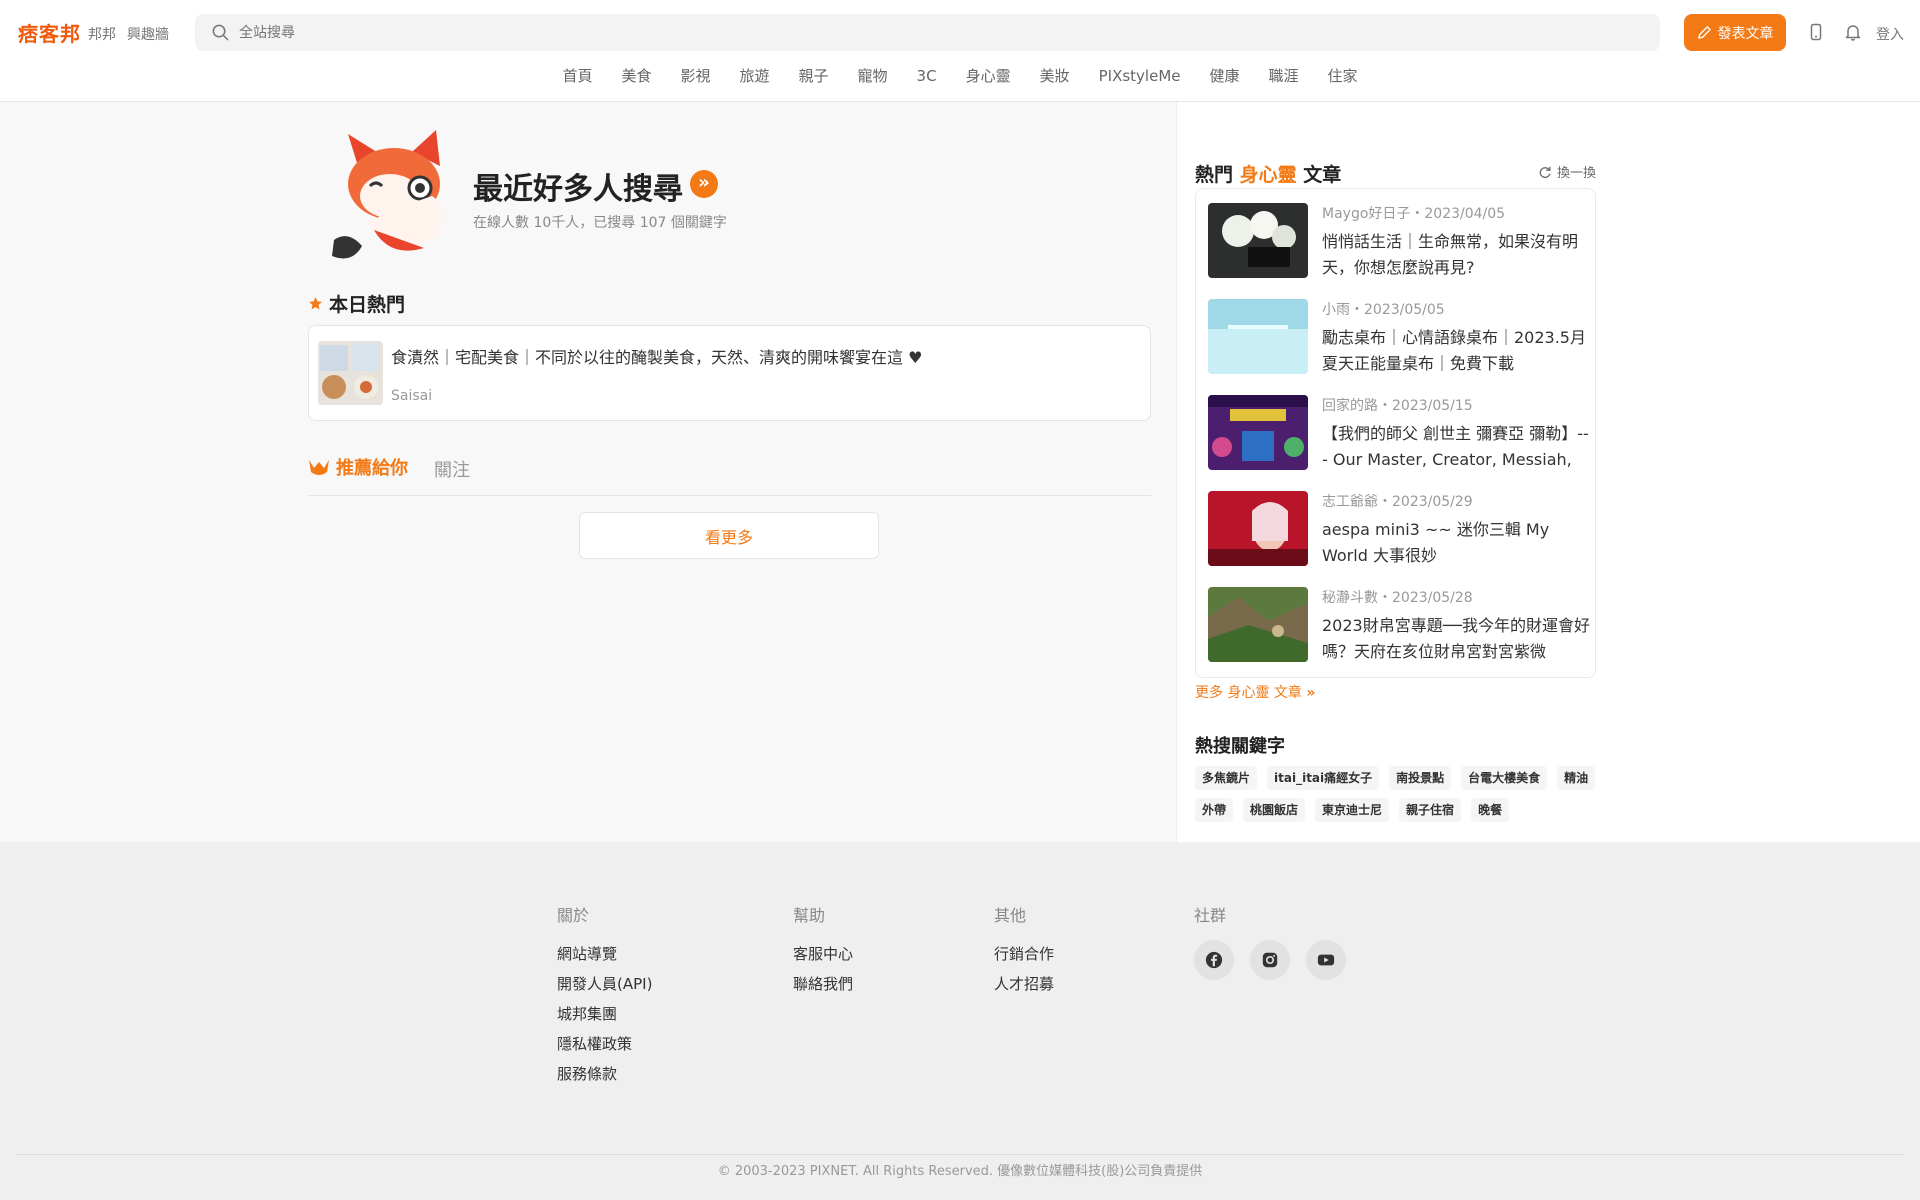 This screenshot has height=1200, width=1920. I want to click on today-hot-article-title: 食漬然｜宅配美食｜不同於以往的醃製美食，天然、清爽的開味饗宴在這 ♥, so click(656, 356).